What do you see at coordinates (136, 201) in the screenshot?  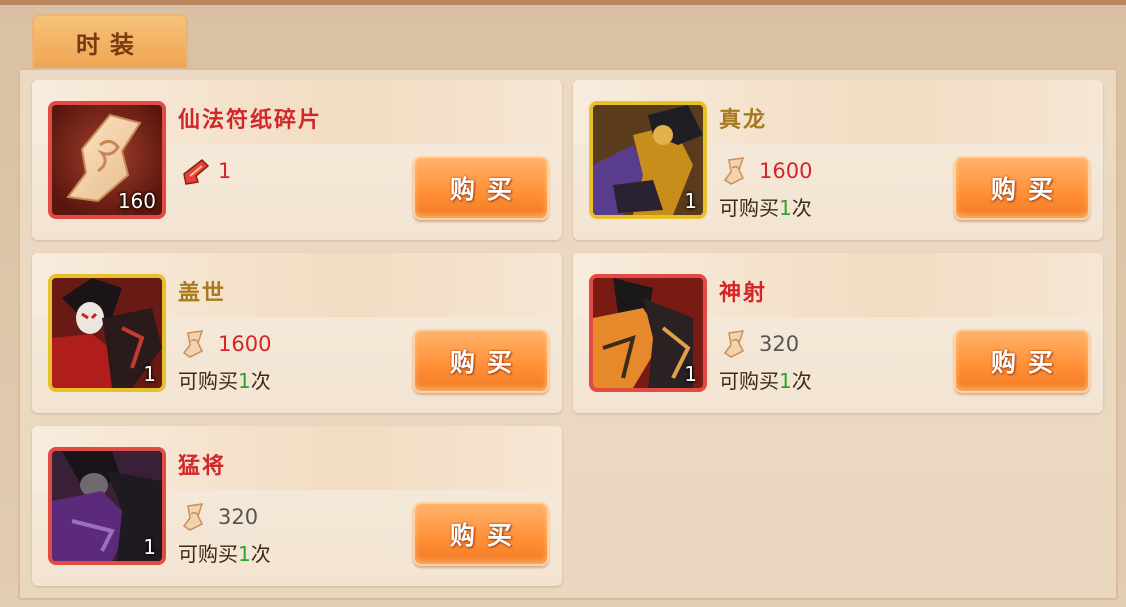 I see `item-quantity: 160` at bounding box center [136, 201].